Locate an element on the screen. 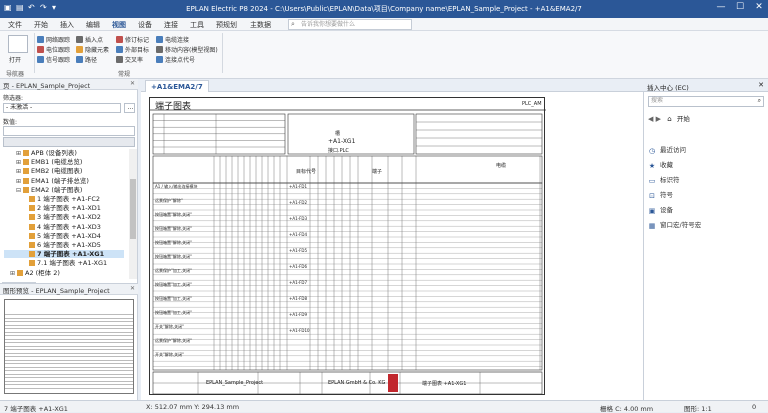 The width and height of the screenshot is (768, 413). tree-item: 3 端子图表 +A1-XD2 is located at coordinates (64, 217).